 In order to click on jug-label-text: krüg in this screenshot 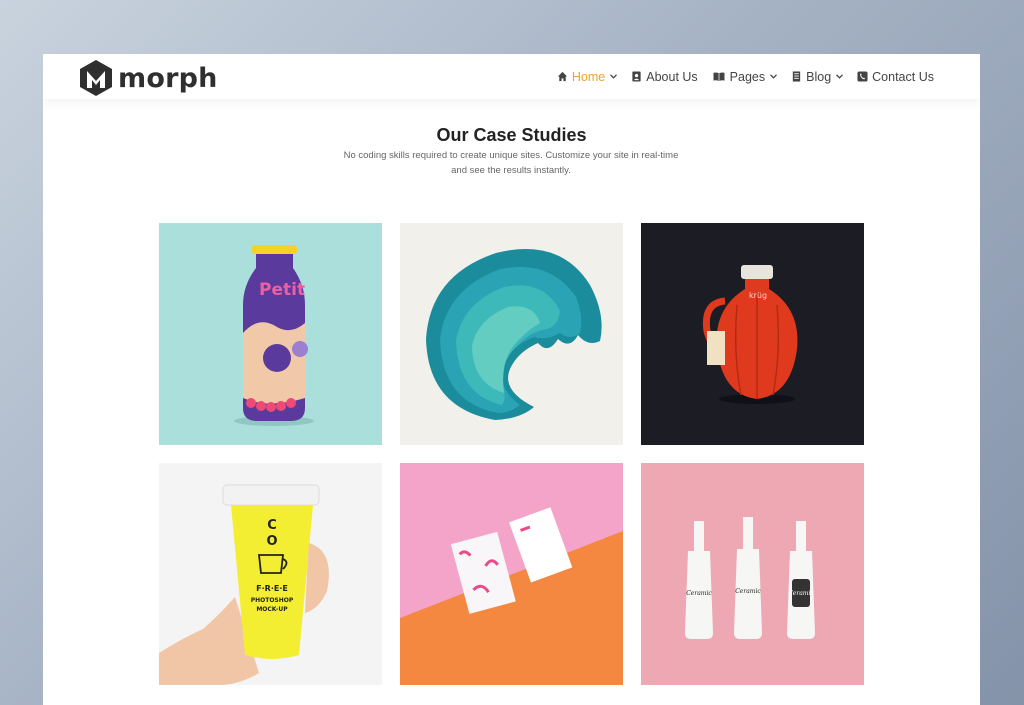, I will do `click(758, 295)`.